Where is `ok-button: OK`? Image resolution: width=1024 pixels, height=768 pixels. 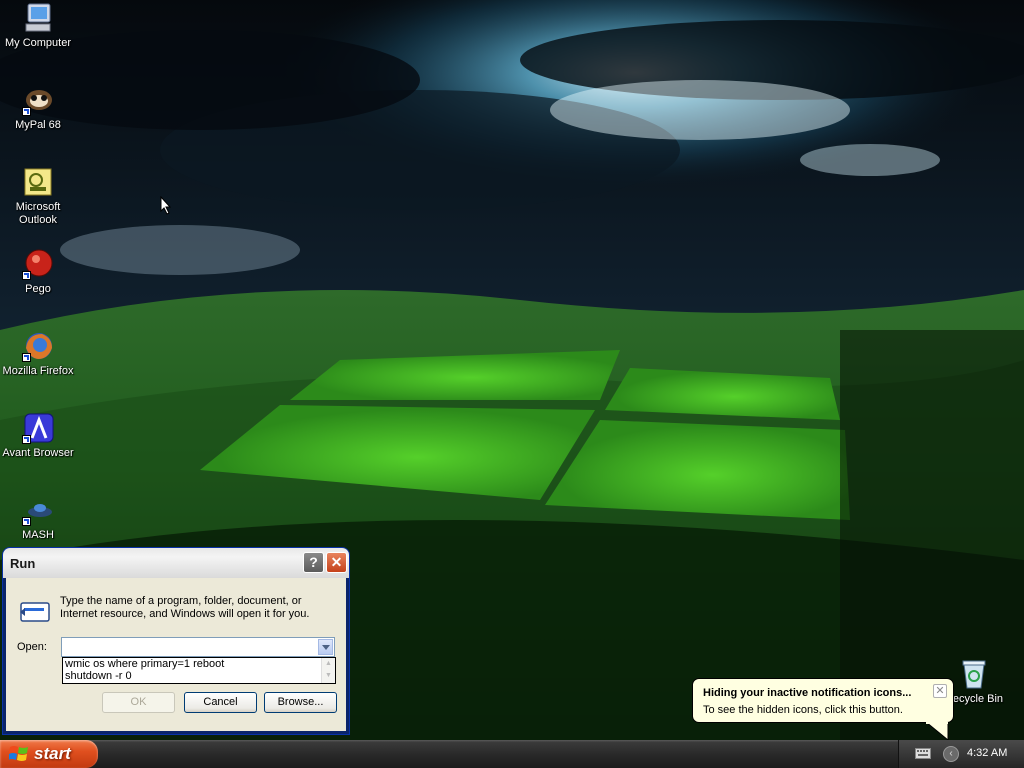 ok-button: OK is located at coordinates (138, 702).